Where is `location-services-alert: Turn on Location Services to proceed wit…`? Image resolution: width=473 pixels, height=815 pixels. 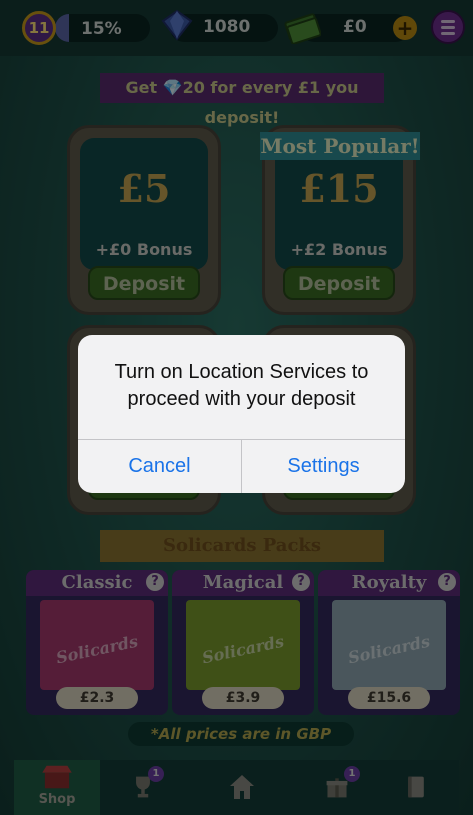
location-services-alert: Turn on Location Services to proceed wit… is located at coordinates (241, 414).